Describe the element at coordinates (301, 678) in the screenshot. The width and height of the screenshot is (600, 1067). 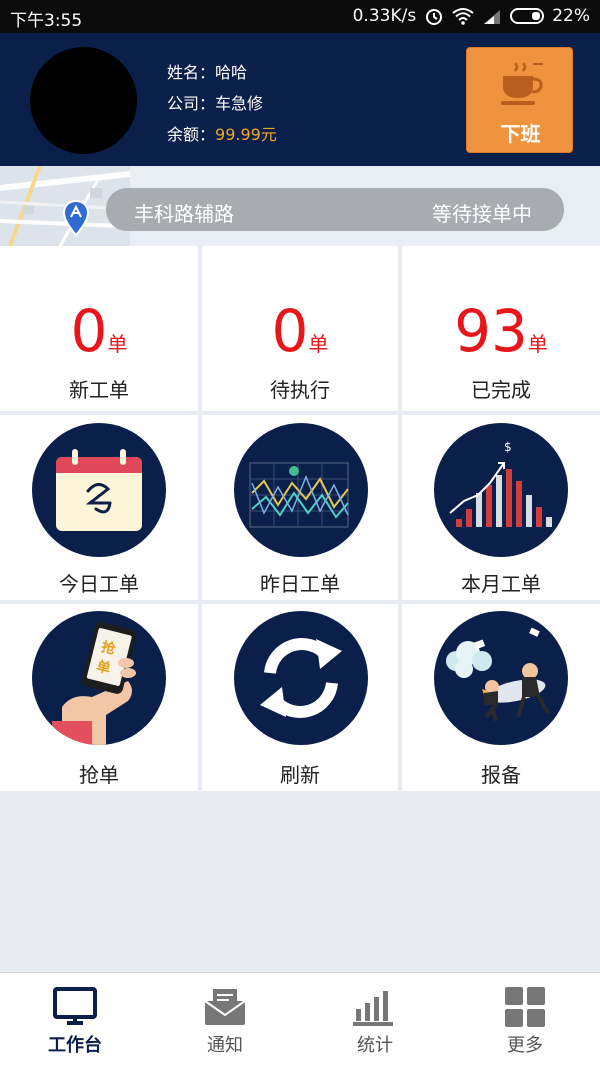
I see `refresh-icon` at that location.